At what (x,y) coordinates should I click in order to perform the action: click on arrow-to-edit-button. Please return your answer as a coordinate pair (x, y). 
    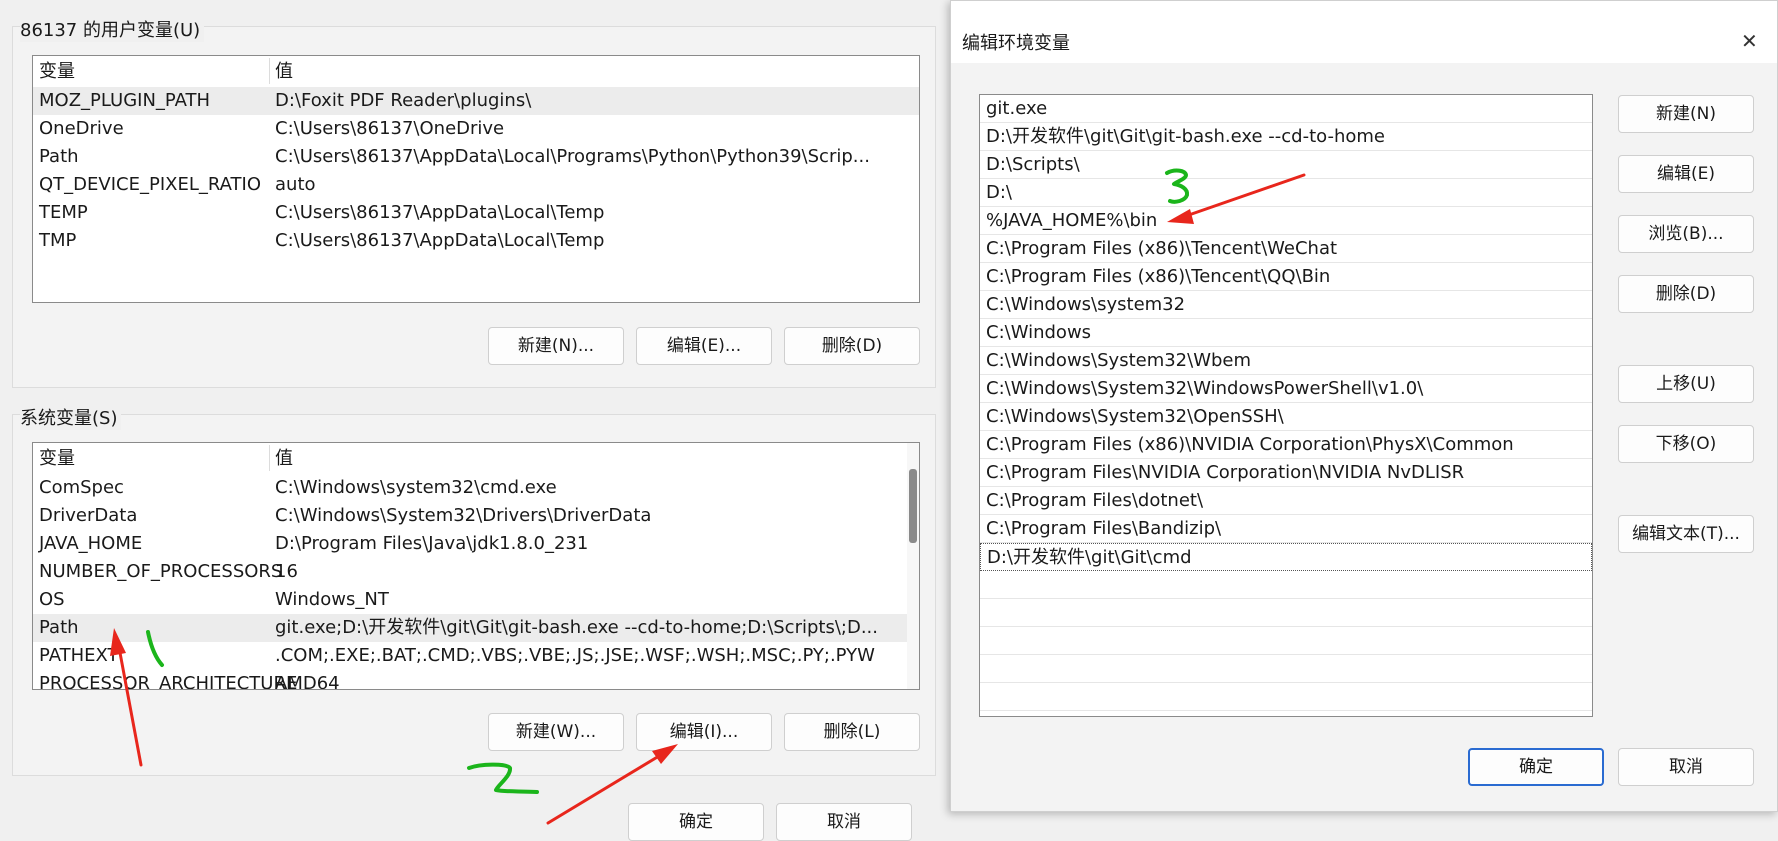
    Looking at the image, I should click on (612, 784).